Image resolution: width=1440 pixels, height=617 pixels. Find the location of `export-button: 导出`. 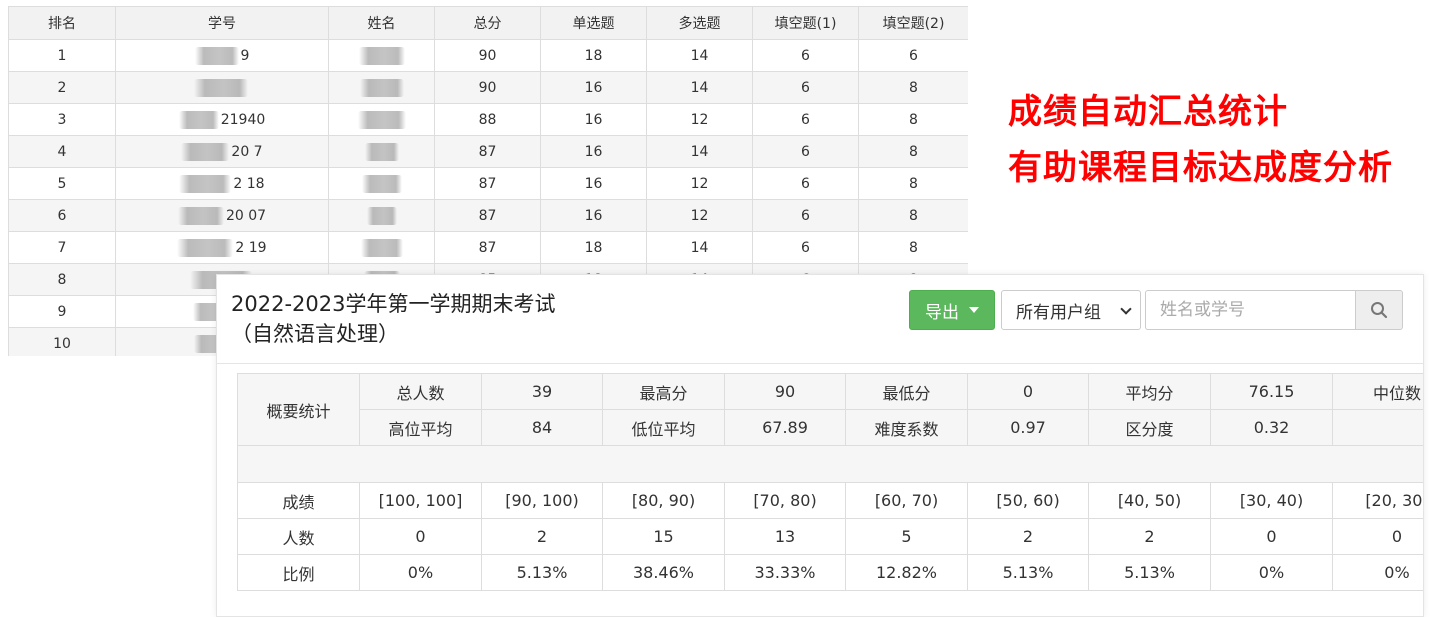

export-button: 导出 is located at coordinates (952, 310).